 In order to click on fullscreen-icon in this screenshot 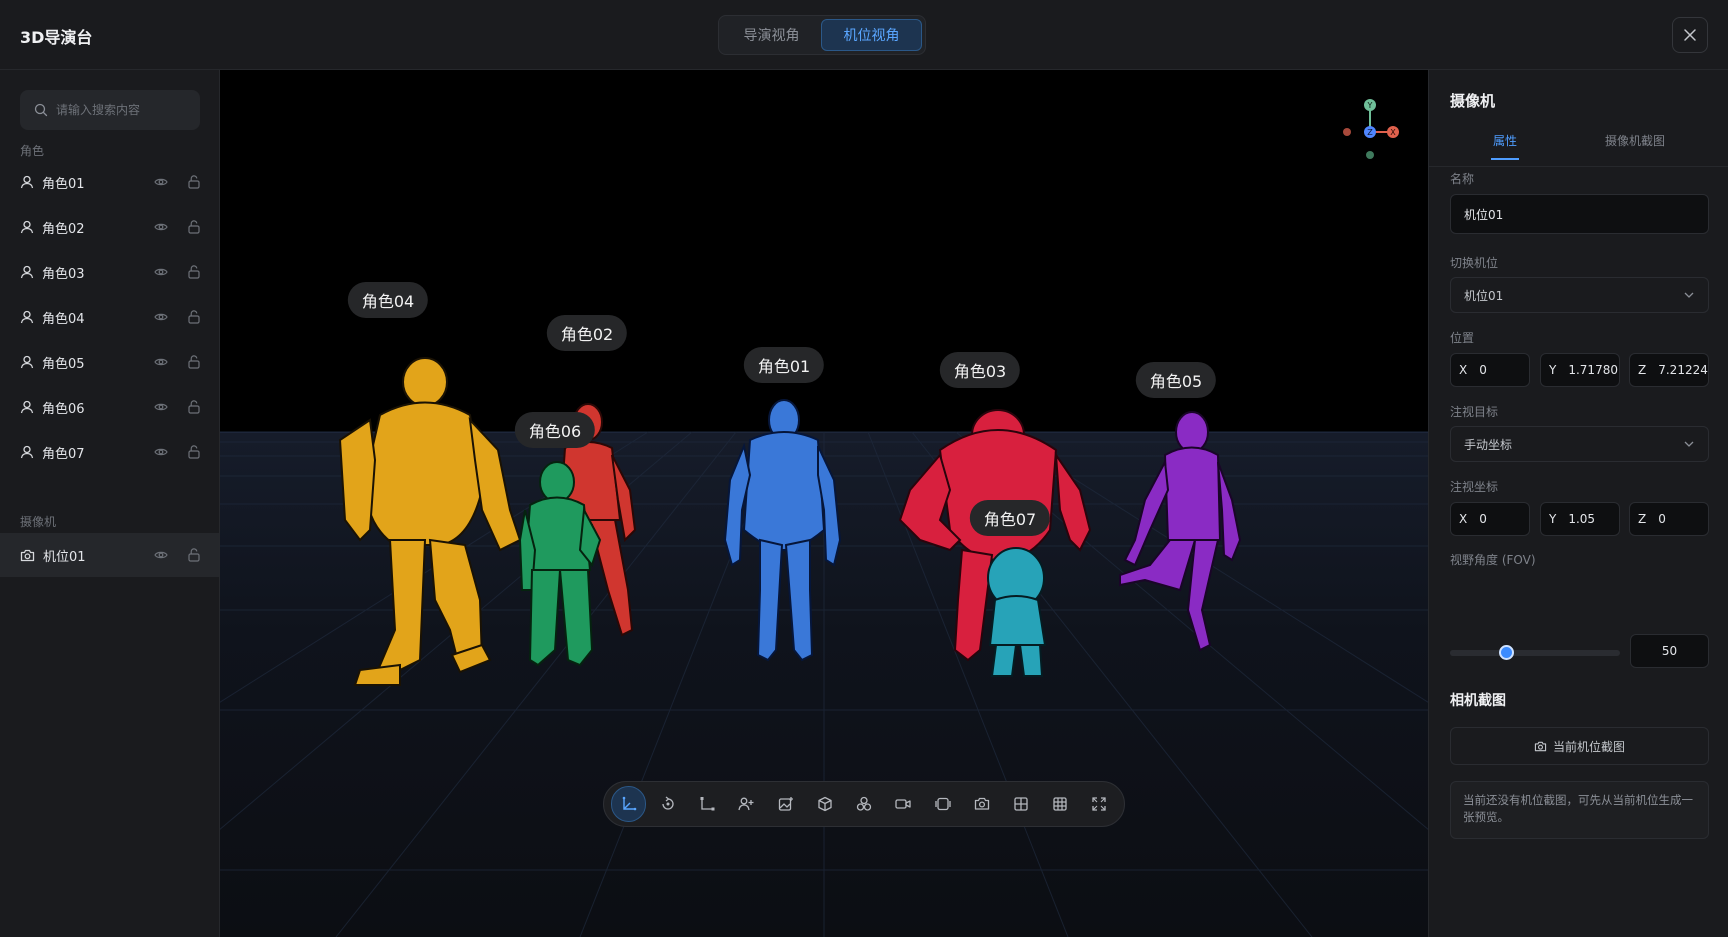, I will do `click(1099, 804)`.